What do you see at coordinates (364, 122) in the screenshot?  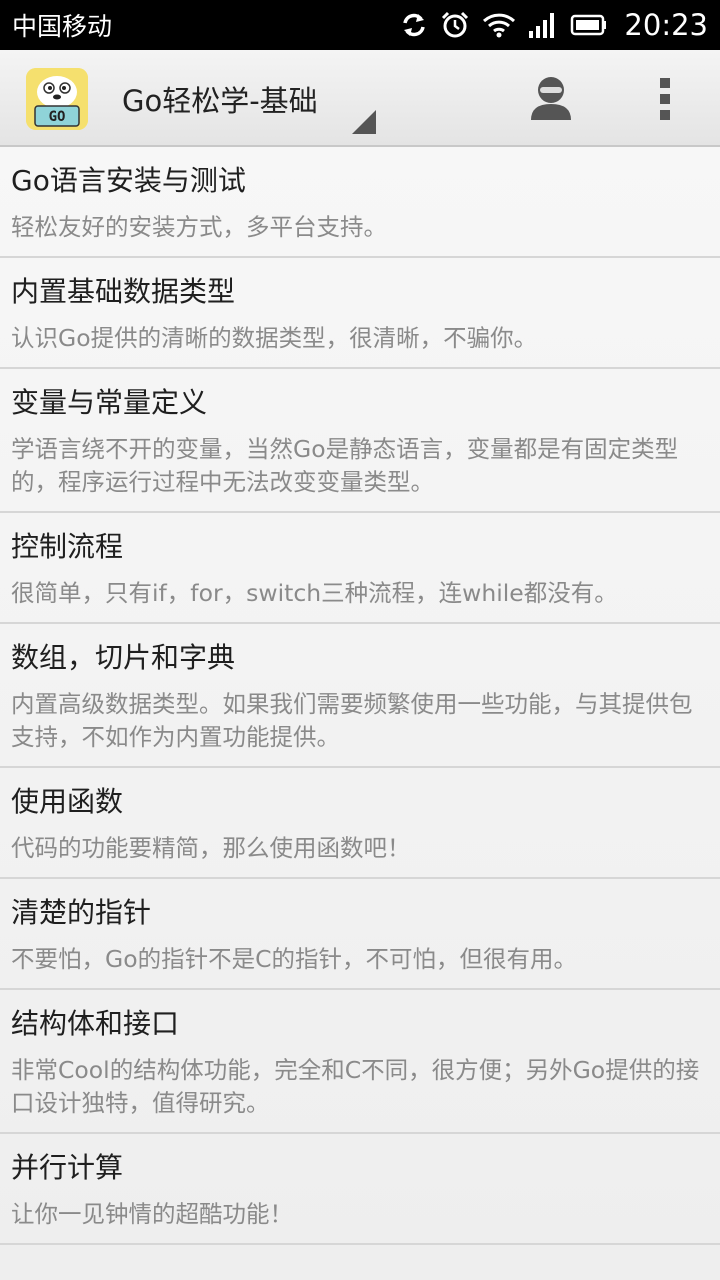 I see `spinner-indicator-icon` at bounding box center [364, 122].